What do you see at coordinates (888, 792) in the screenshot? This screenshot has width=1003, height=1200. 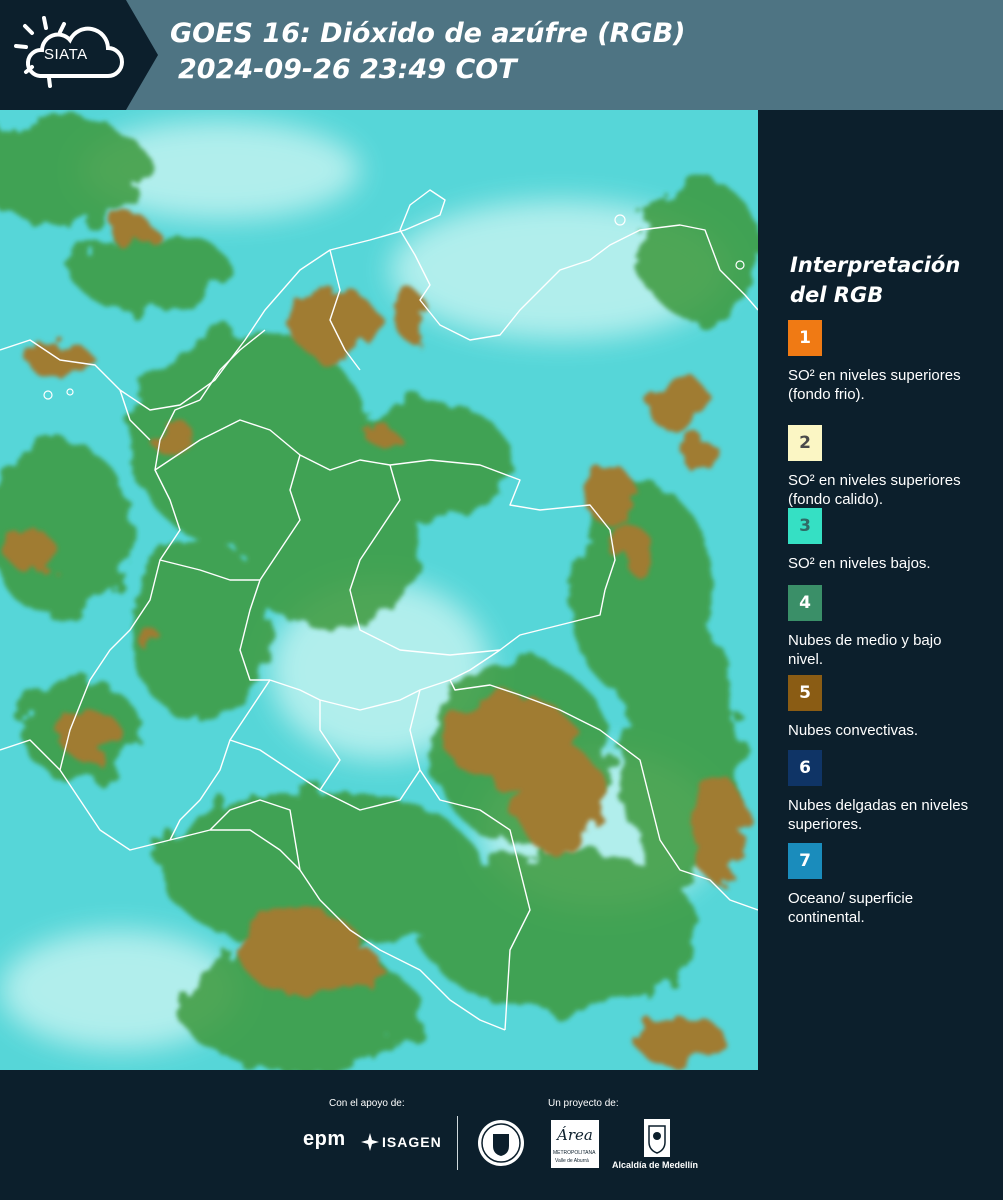 I see `legend-item-6: 6 Nubes delgadas en niveles superiores.` at bounding box center [888, 792].